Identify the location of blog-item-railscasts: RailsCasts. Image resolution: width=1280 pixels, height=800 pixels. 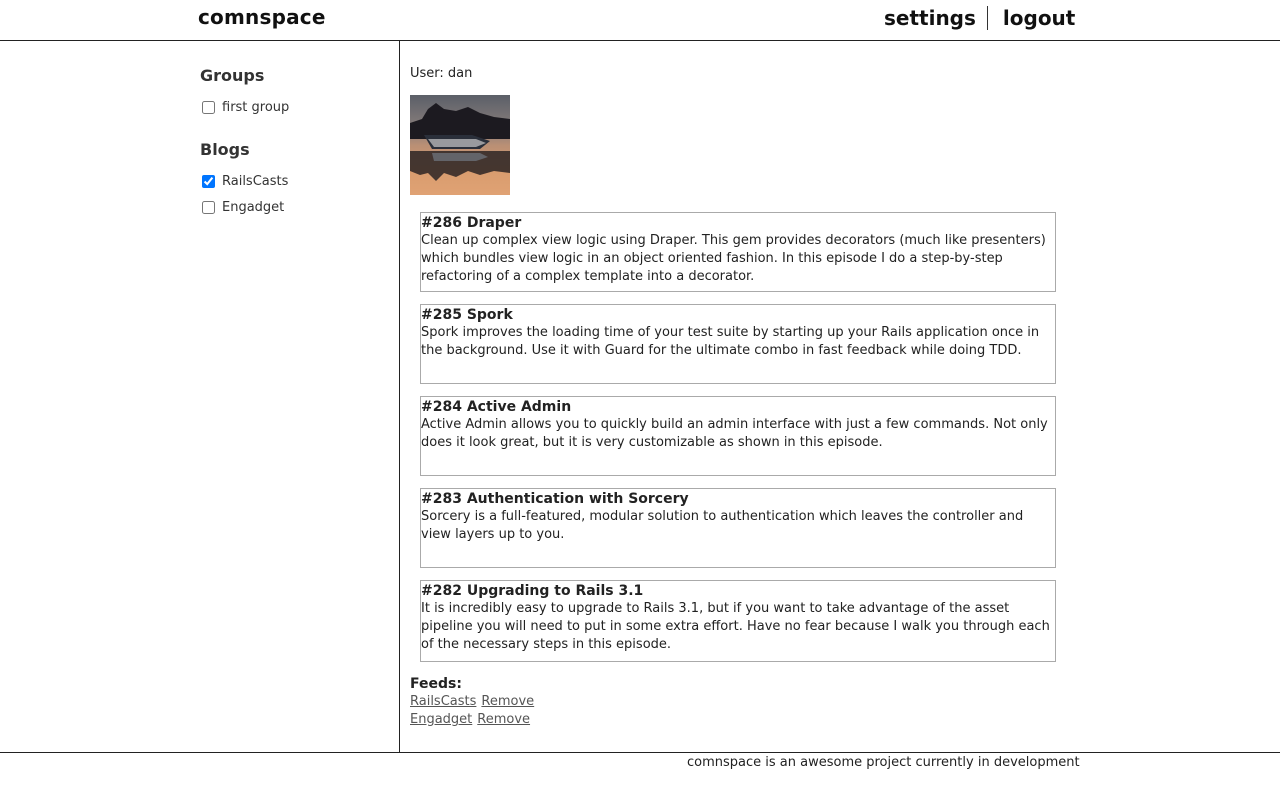
(244, 181).